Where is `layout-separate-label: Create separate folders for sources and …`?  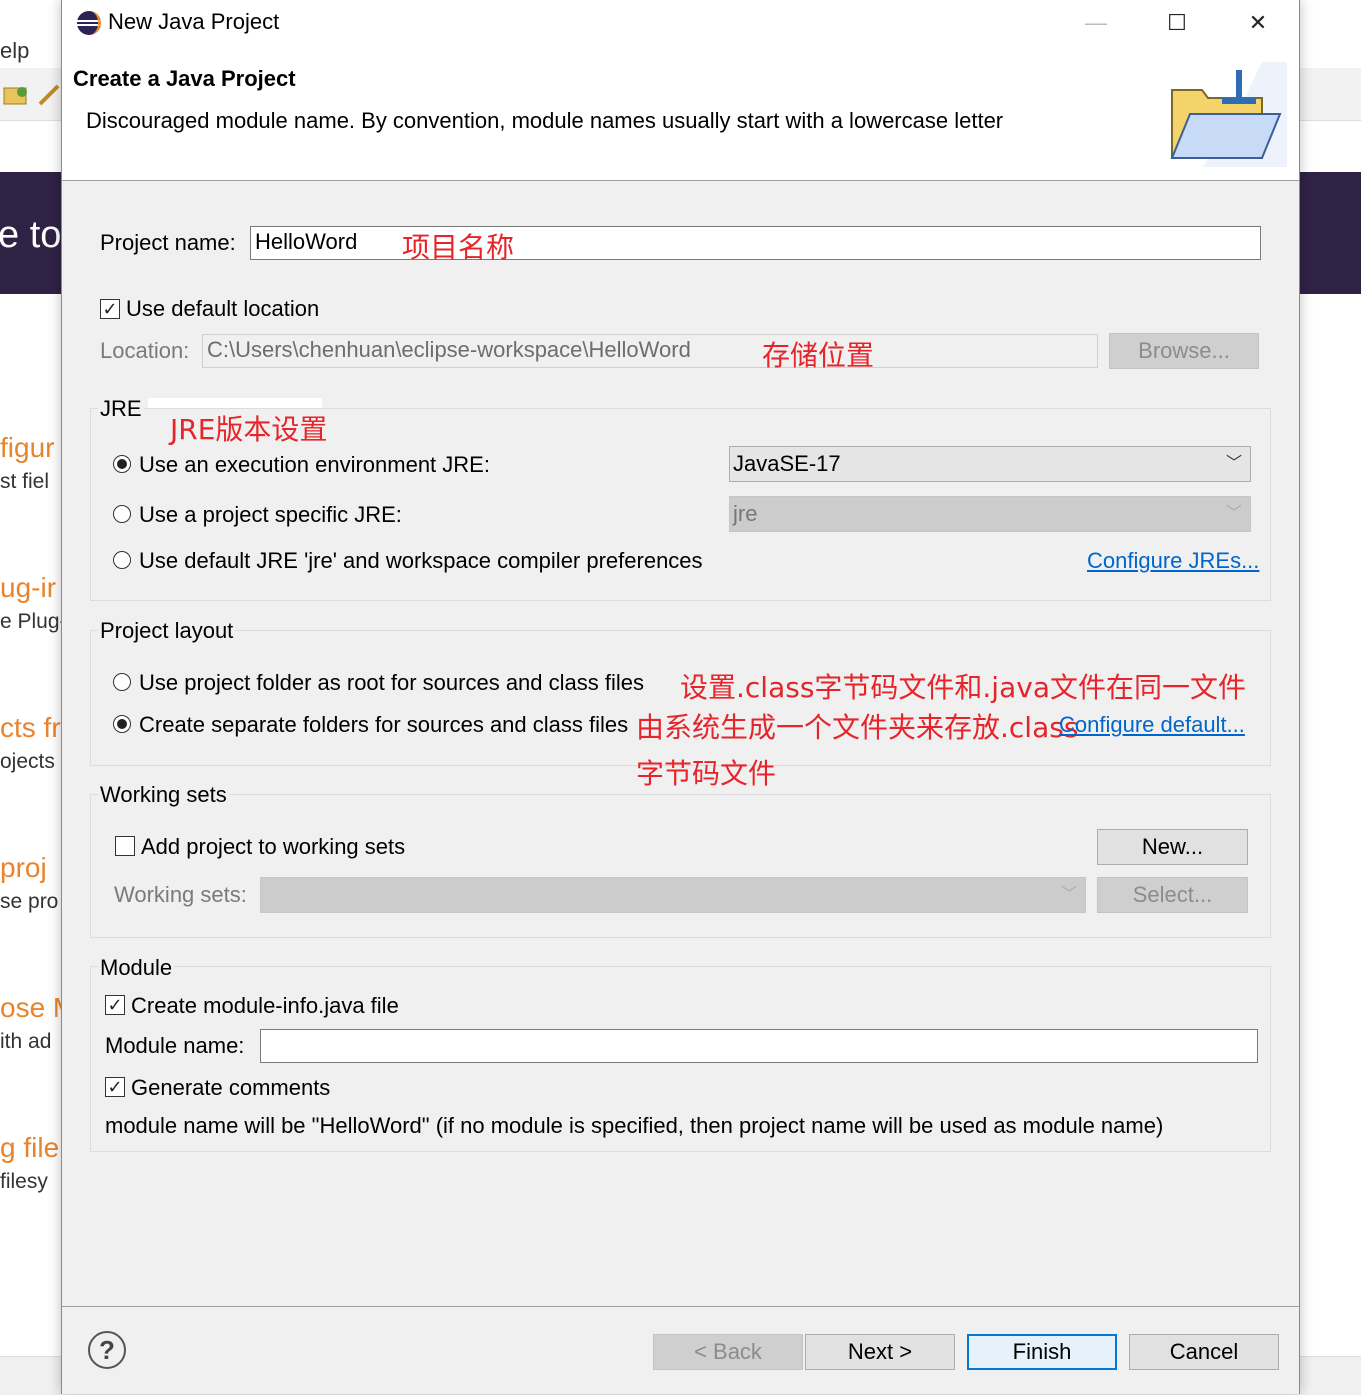 layout-separate-label: Create separate folders for sources and … is located at coordinates (384, 724).